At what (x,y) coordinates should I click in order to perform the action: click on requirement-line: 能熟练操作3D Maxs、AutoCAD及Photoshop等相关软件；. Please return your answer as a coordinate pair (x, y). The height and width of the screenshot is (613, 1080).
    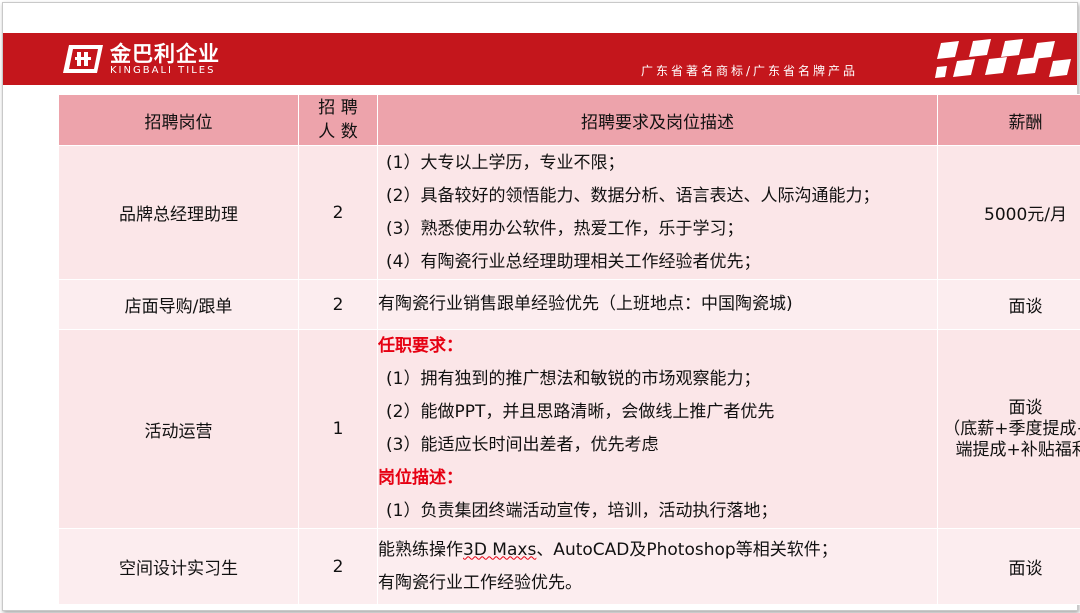
    Looking at the image, I should click on (657, 550).